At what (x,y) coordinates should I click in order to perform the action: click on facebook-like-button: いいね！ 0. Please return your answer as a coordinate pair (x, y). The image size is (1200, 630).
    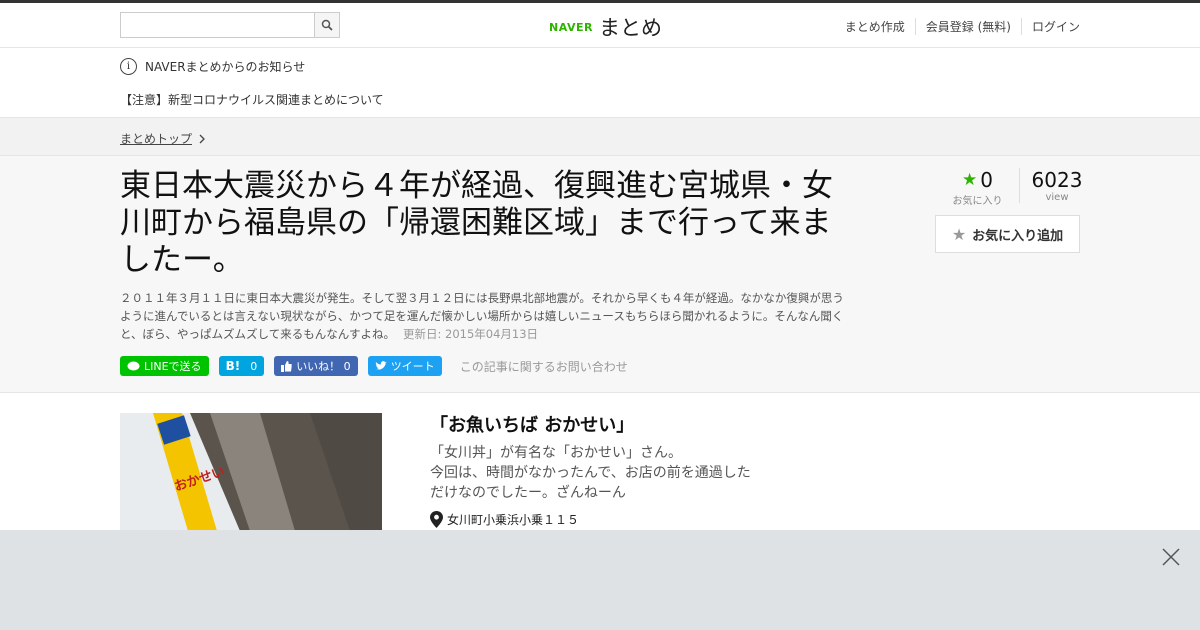
    Looking at the image, I should click on (316, 366).